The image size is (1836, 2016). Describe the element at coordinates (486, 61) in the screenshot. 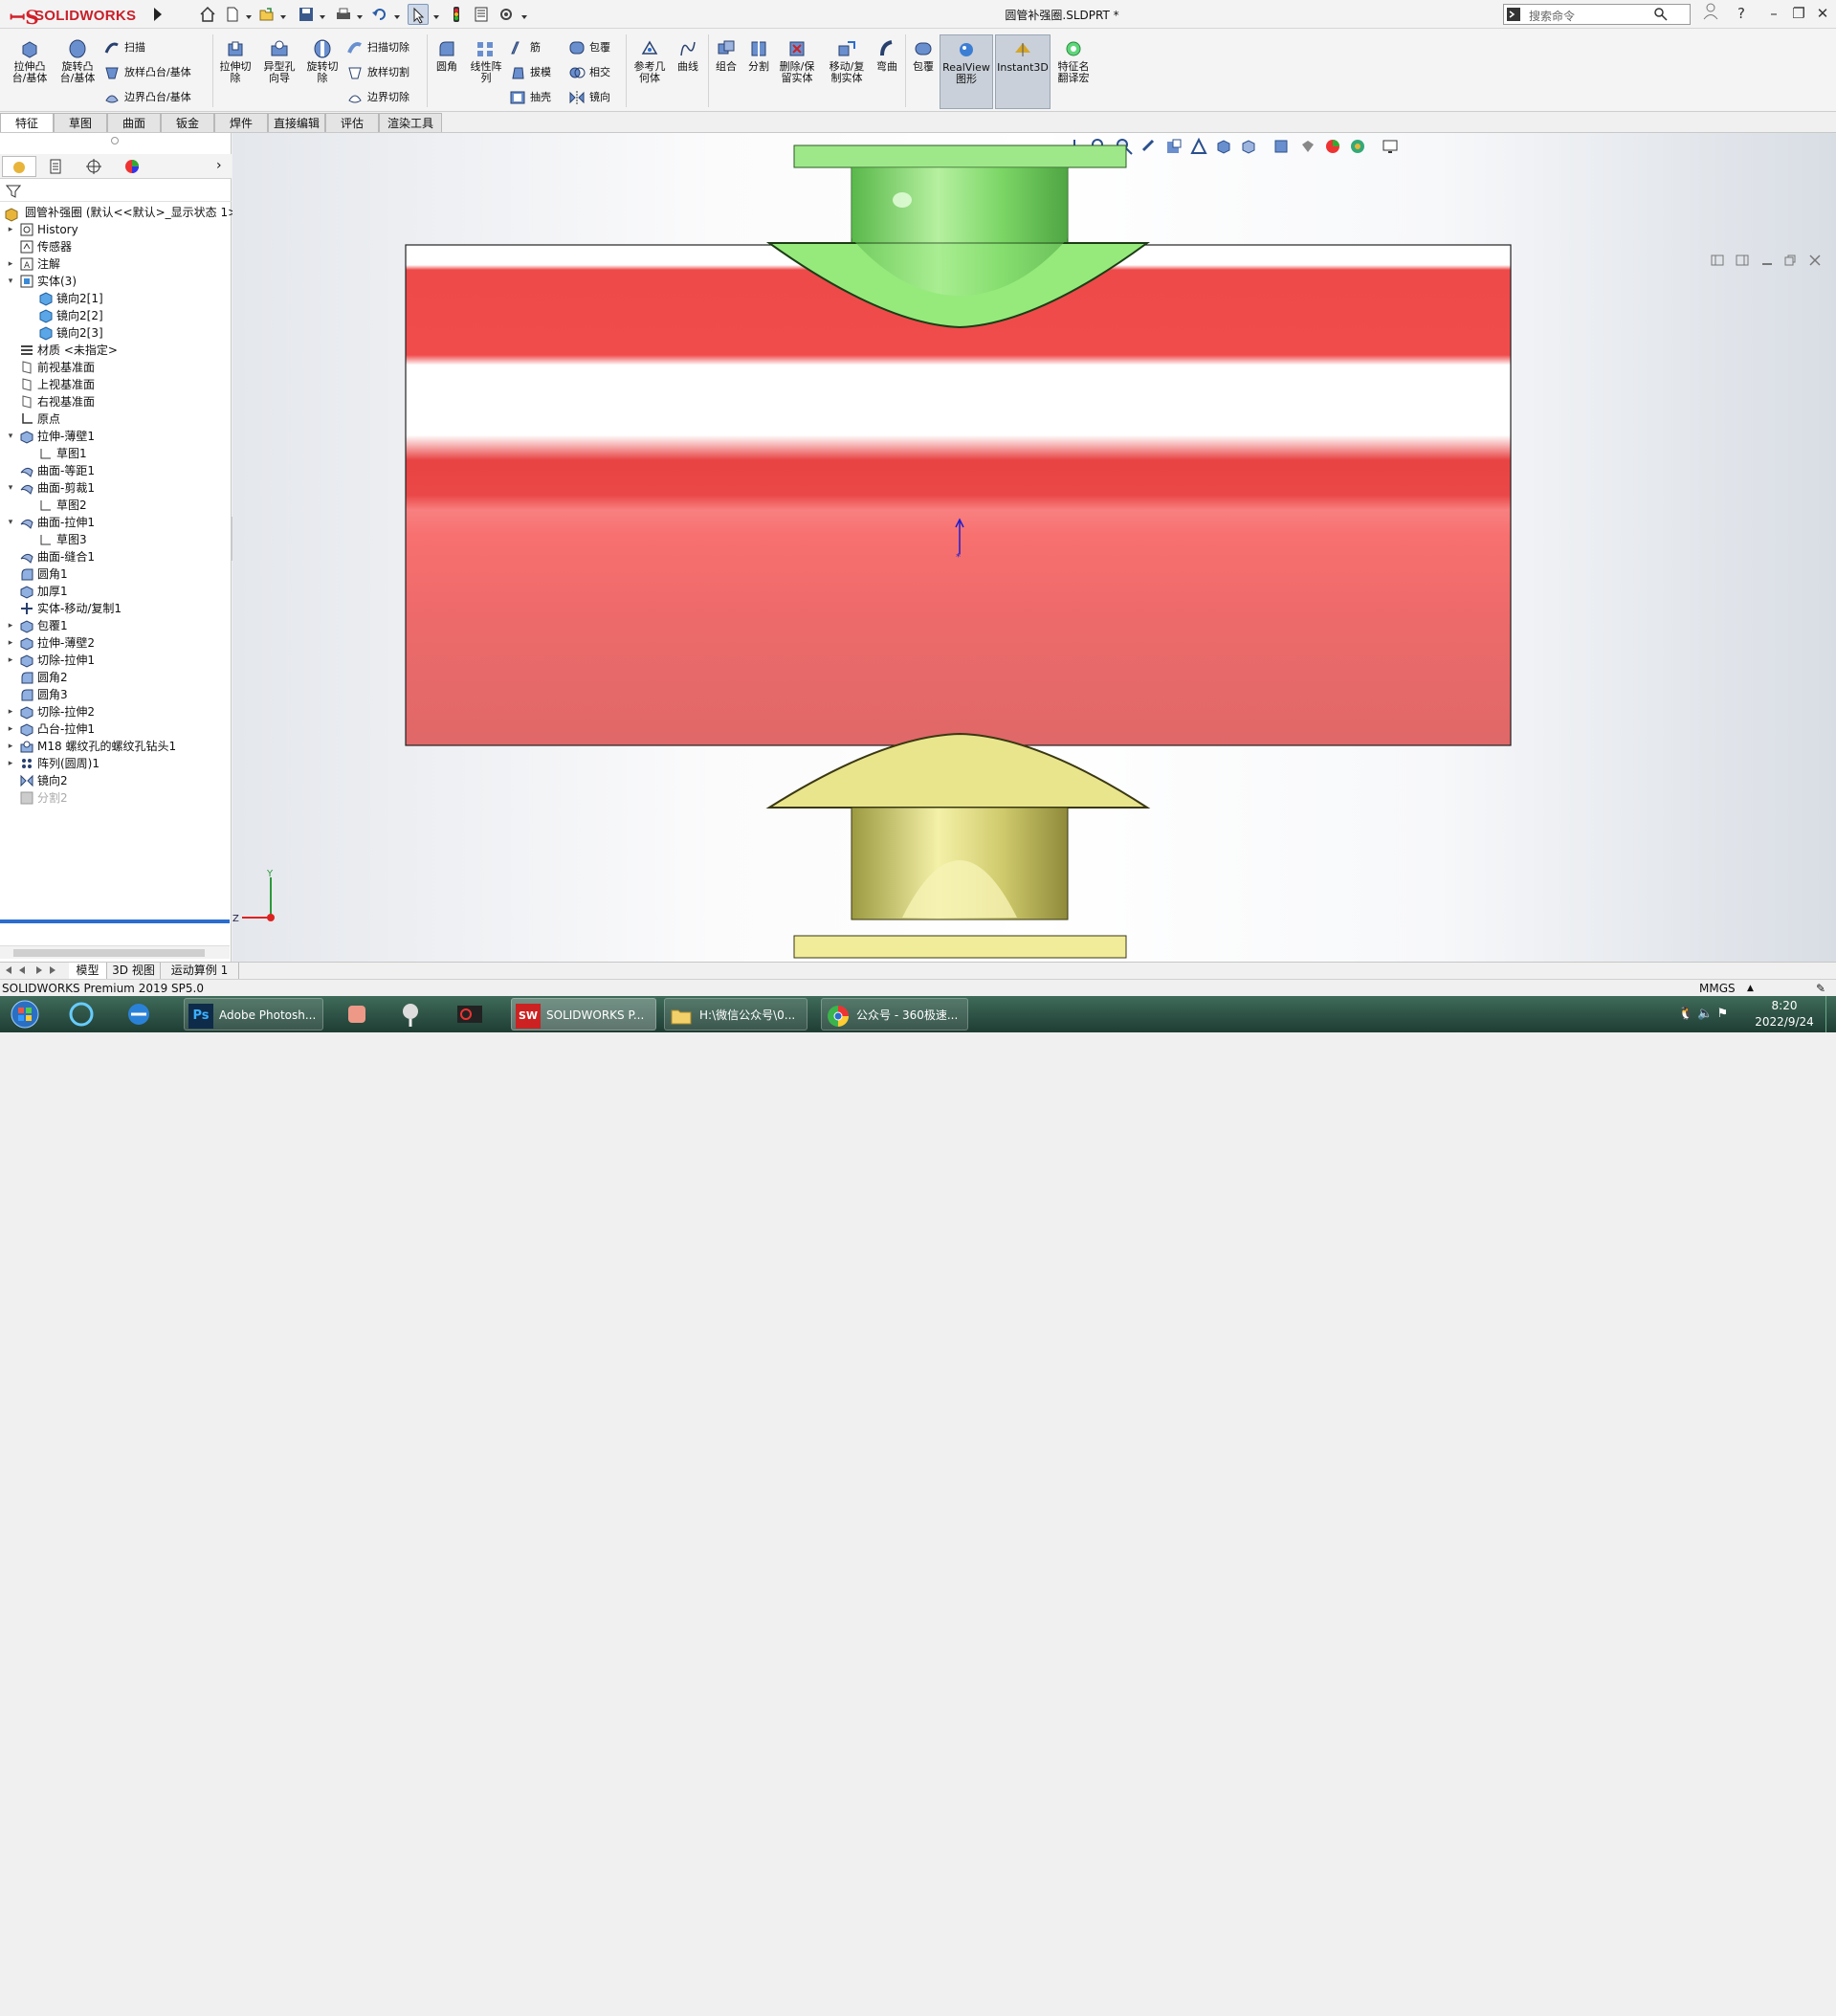

I see `linear-pattern-button: 线性阵 列` at that location.